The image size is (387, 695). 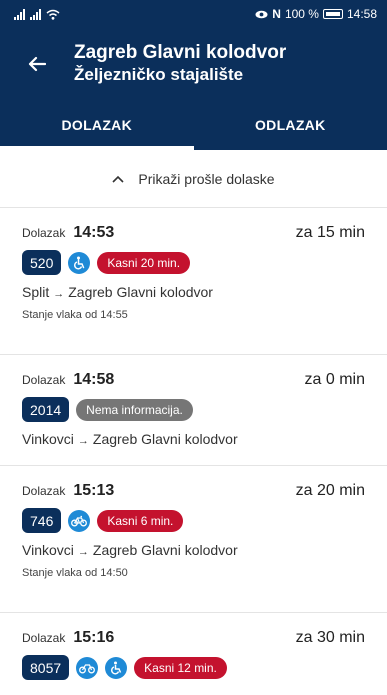 What do you see at coordinates (301, 14) in the screenshot?
I see `battery-percent: 100 %` at bounding box center [301, 14].